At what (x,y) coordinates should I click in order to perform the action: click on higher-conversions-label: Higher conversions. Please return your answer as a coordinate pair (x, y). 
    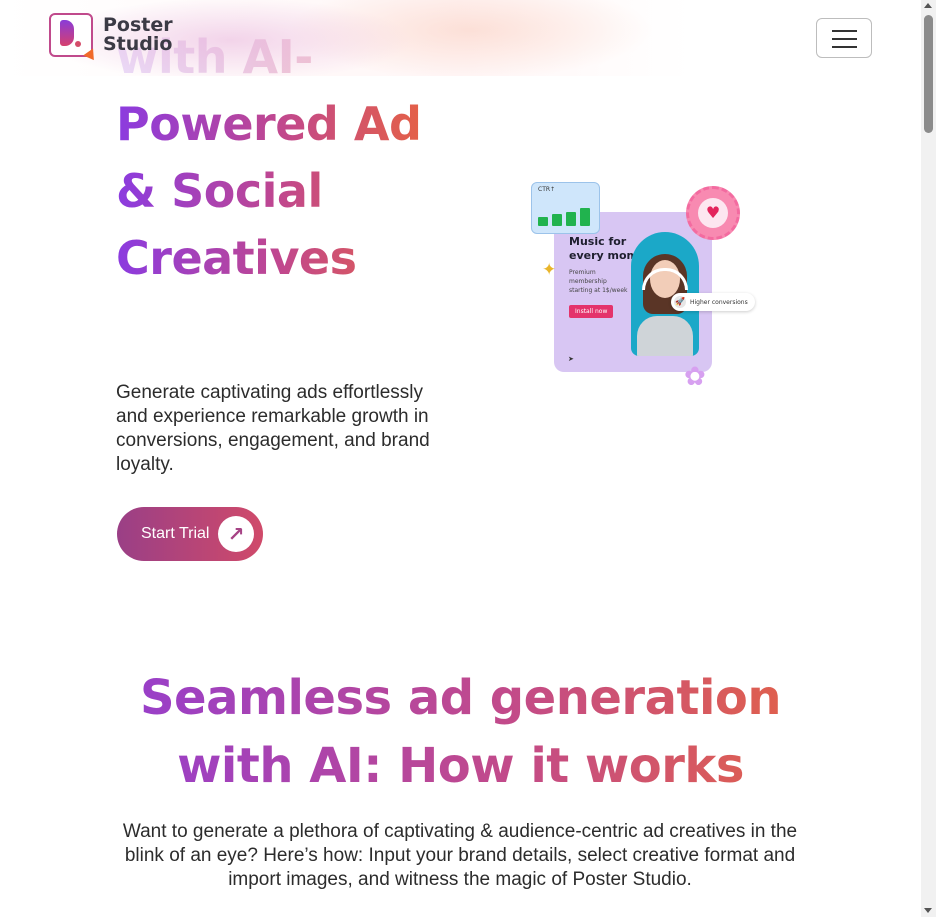
    Looking at the image, I should click on (719, 302).